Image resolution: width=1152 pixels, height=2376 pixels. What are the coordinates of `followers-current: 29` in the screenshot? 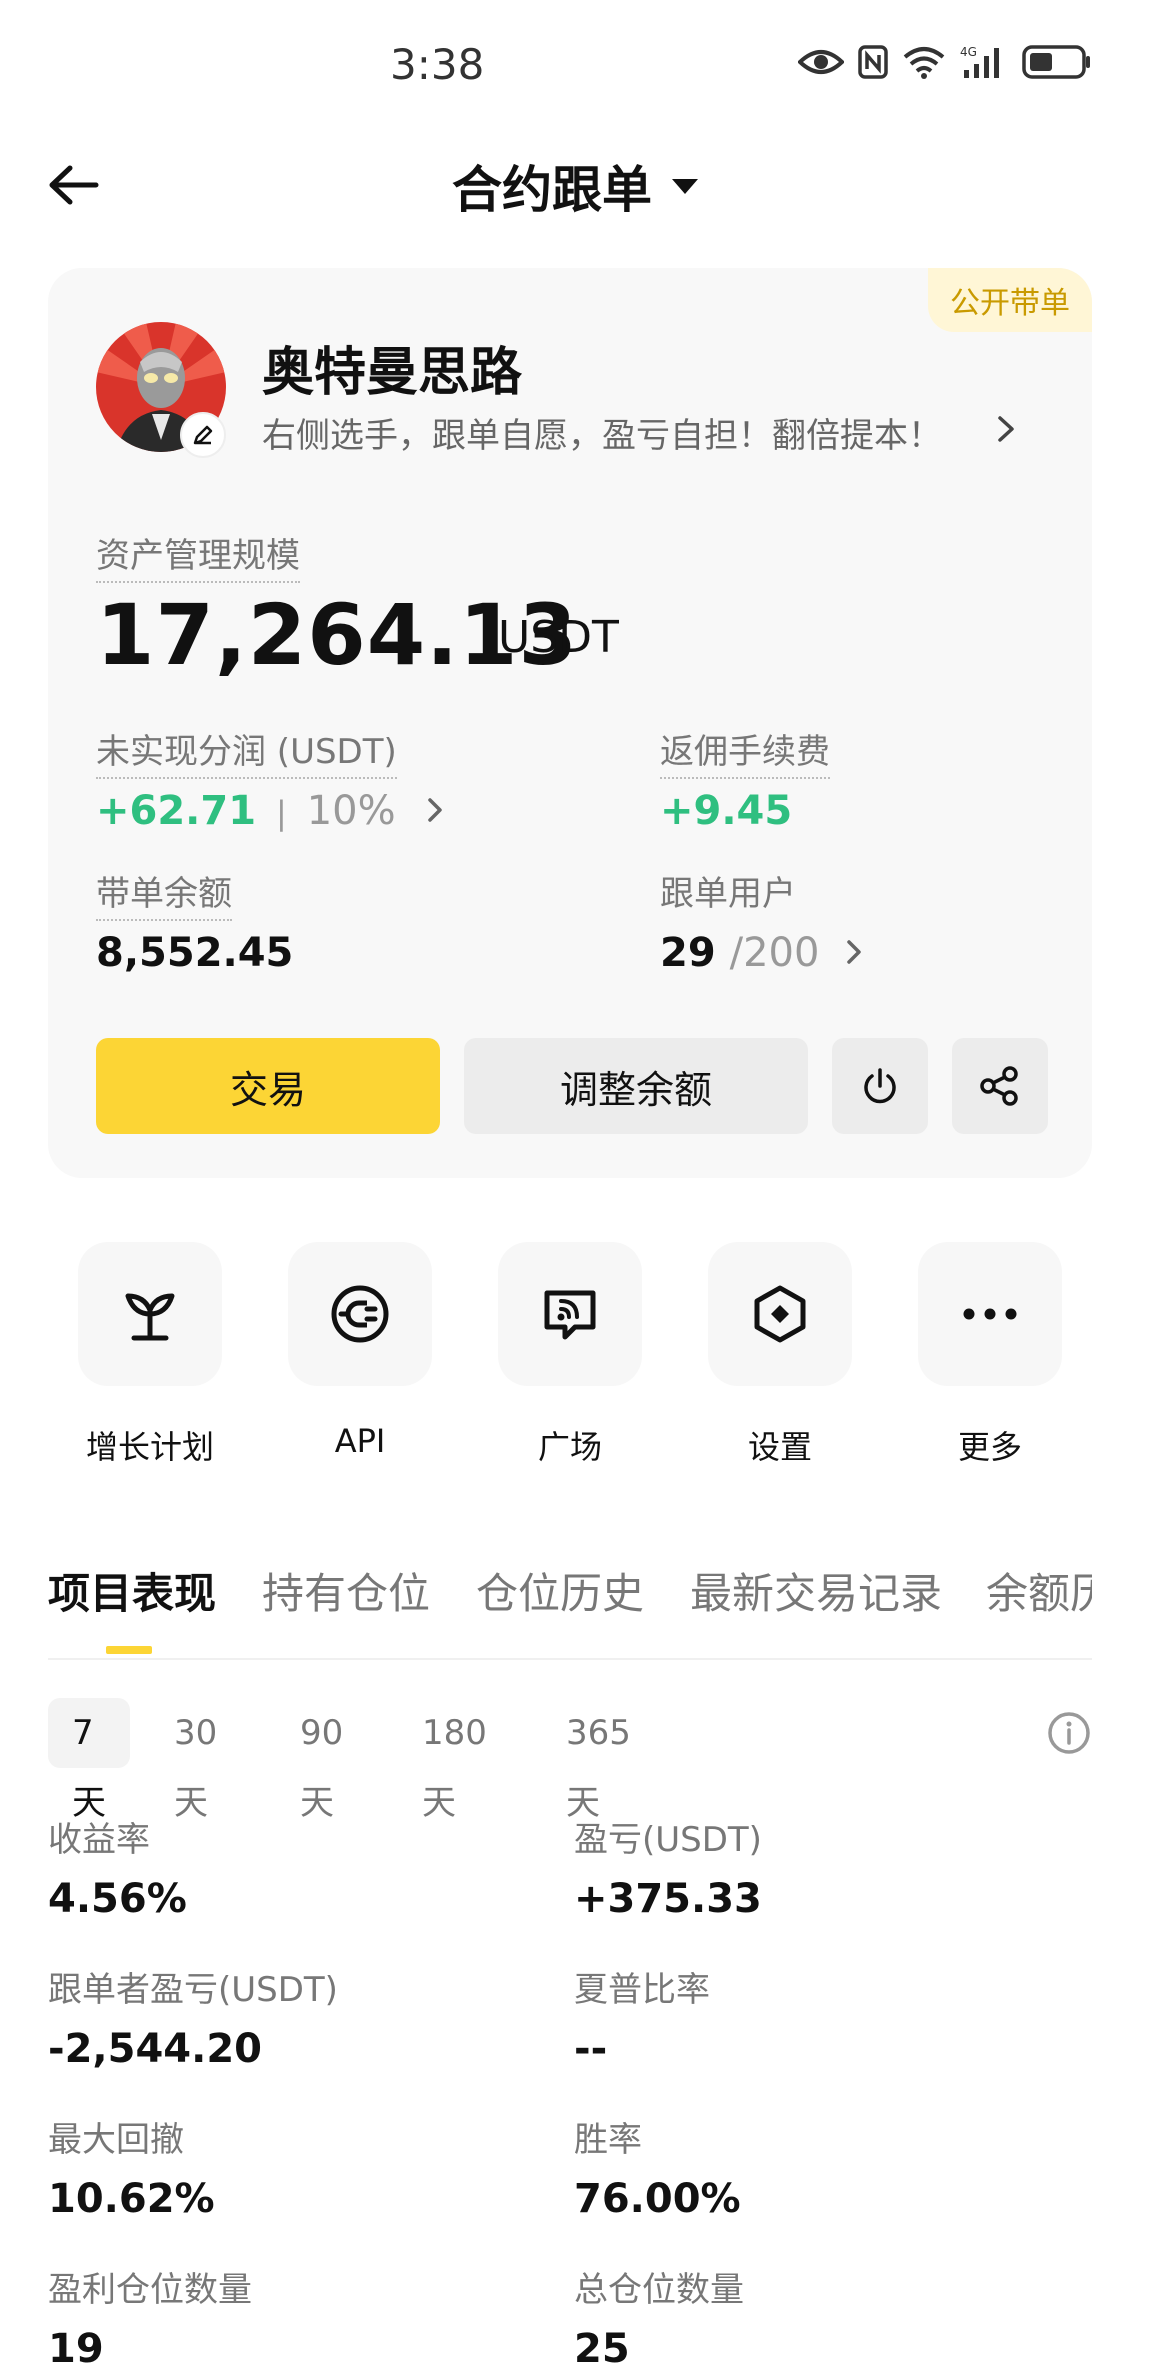 It's located at (688, 953).